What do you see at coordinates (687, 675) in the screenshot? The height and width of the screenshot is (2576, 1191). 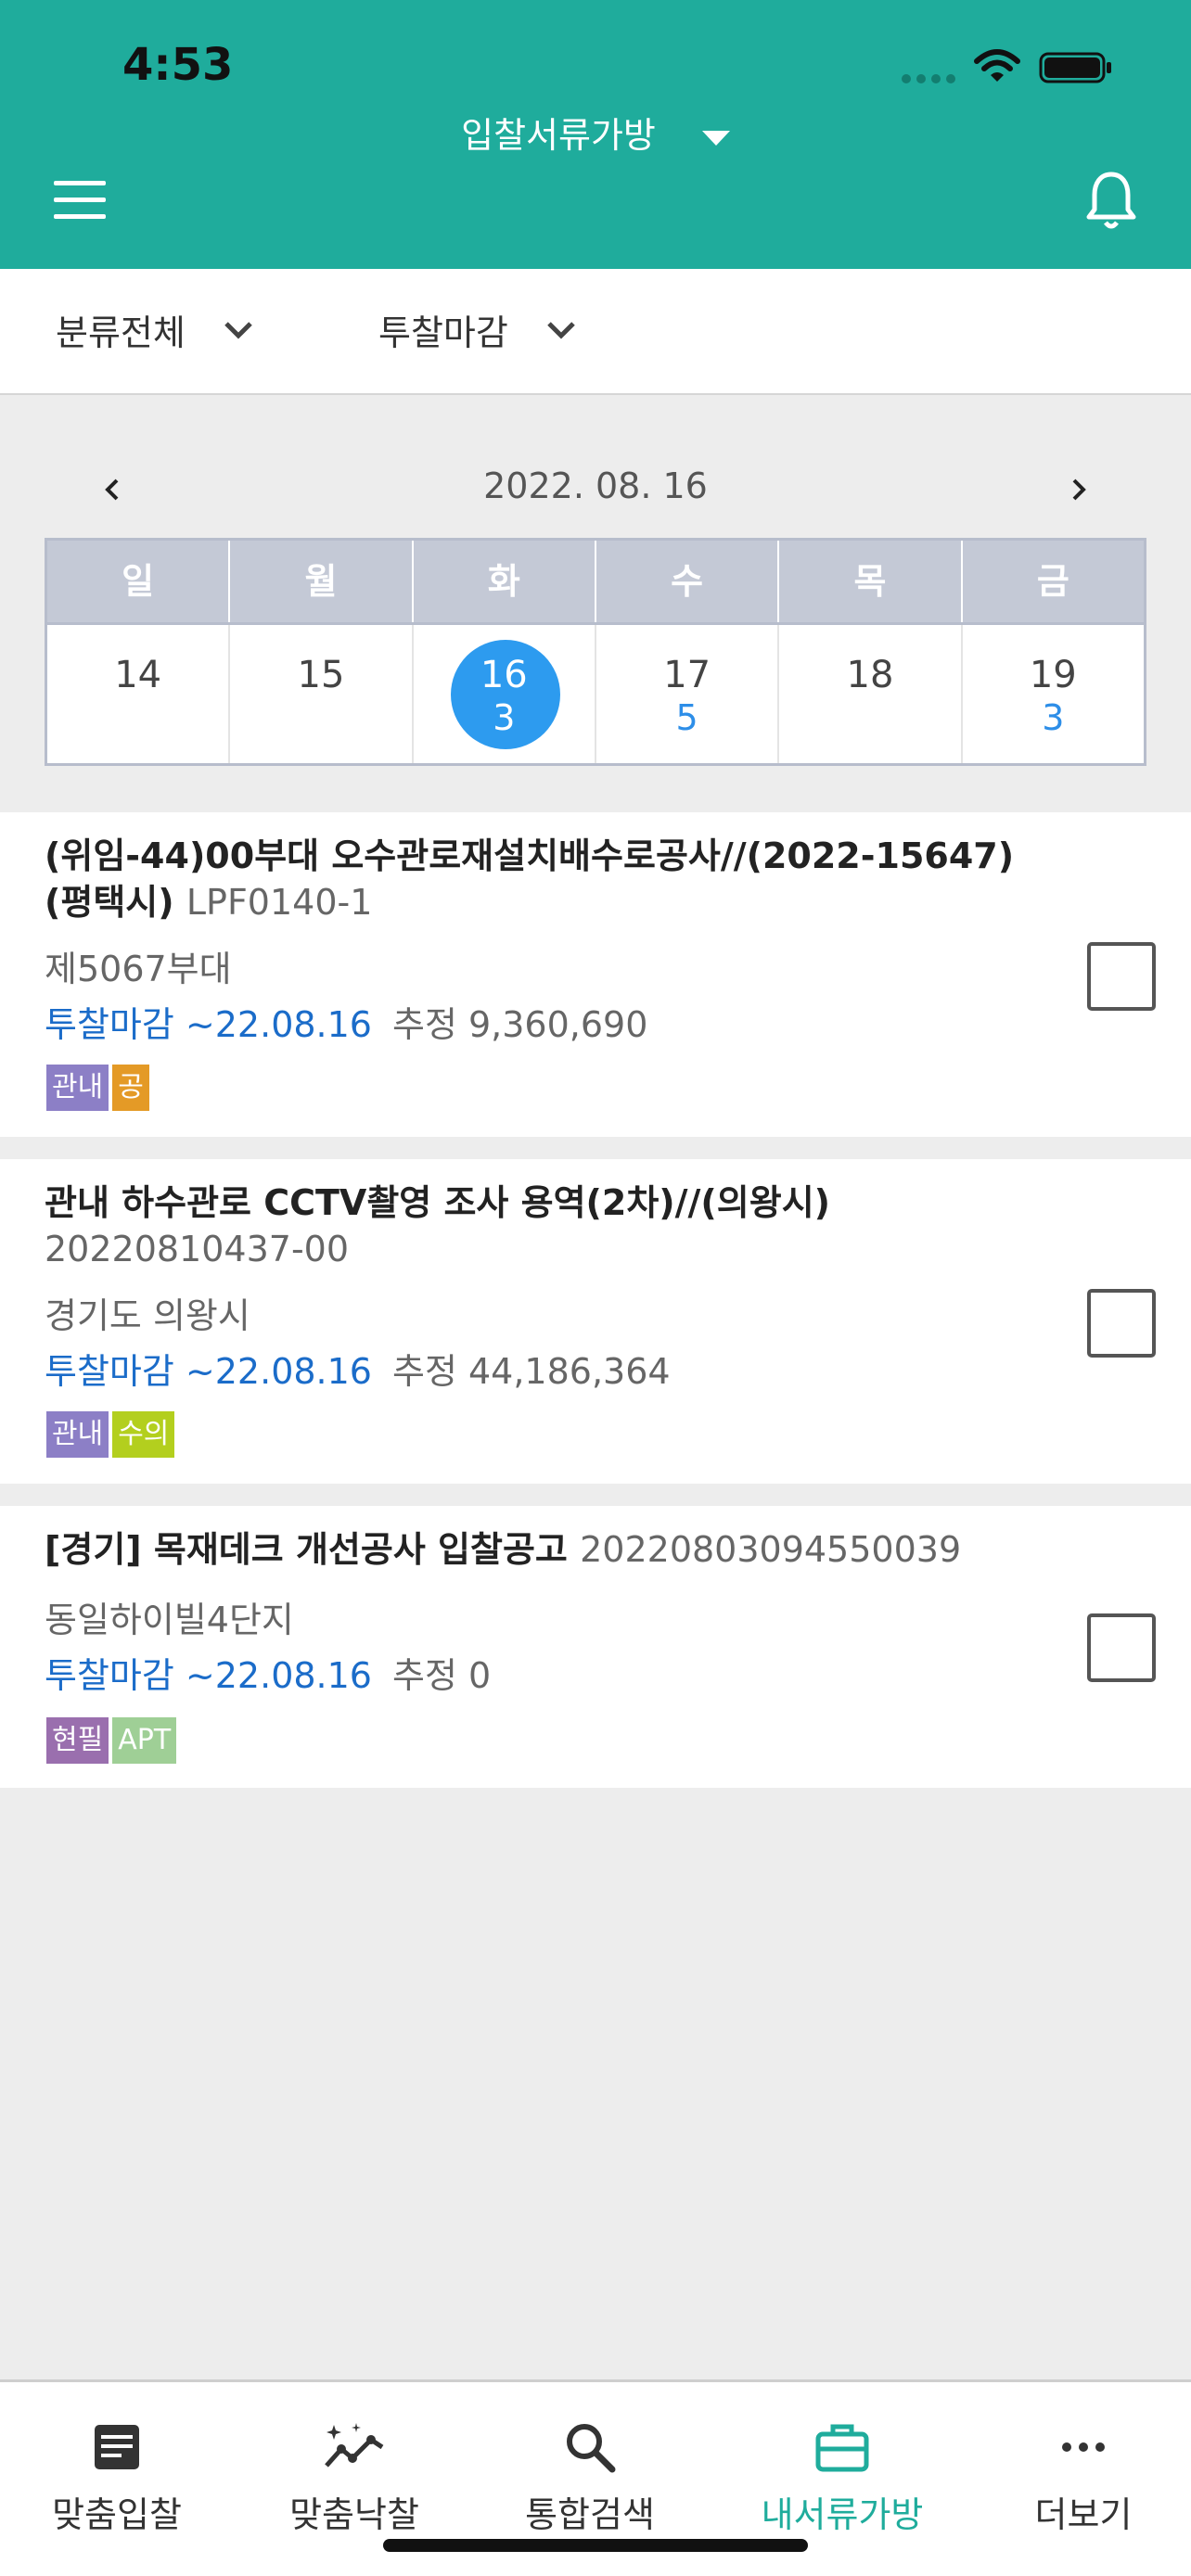 I see `calendar-day-number: 17` at bounding box center [687, 675].